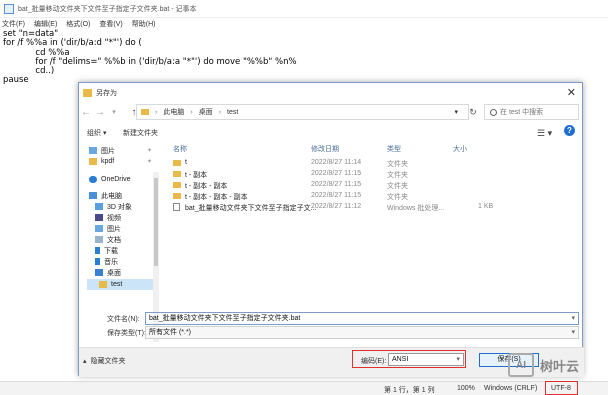  Describe the element at coordinates (86, 112) in the screenshot. I see `back-arrow-icon: ←` at that location.